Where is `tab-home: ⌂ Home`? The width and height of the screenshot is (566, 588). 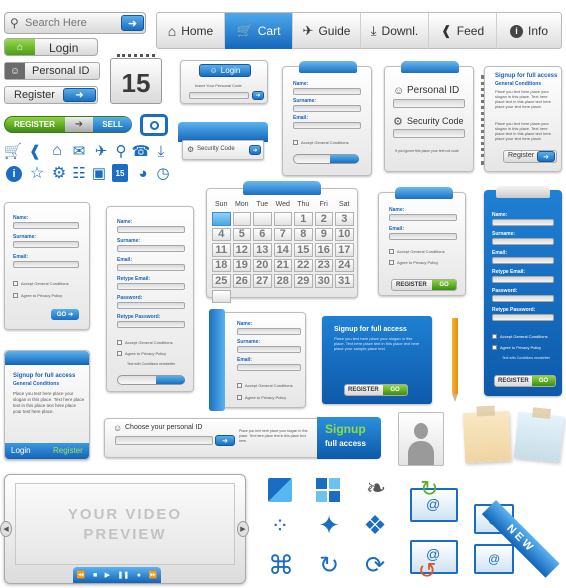 tab-home: ⌂ Home is located at coordinates (191, 31).